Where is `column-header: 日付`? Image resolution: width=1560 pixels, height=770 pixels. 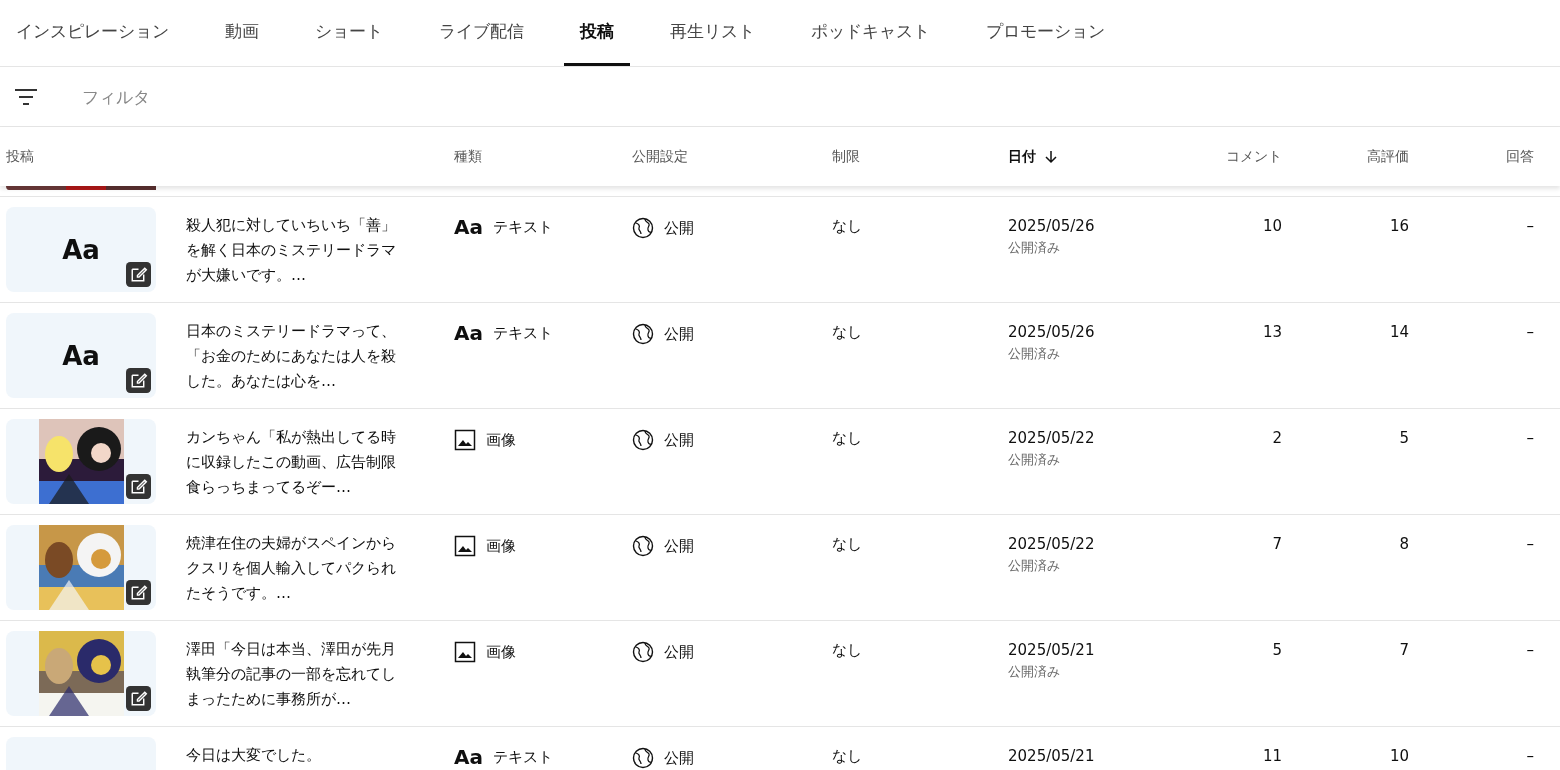
column-header: 日付 is located at coordinates (1083, 156).